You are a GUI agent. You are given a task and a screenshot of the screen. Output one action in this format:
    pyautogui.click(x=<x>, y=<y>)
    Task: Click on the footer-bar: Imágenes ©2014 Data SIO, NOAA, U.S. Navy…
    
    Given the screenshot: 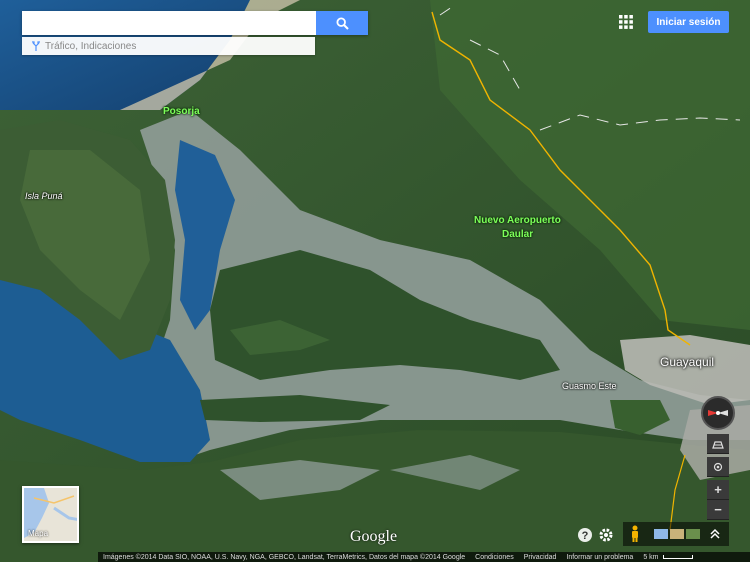 What is the action you would take?
    pyautogui.click(x=424, y=557)
    